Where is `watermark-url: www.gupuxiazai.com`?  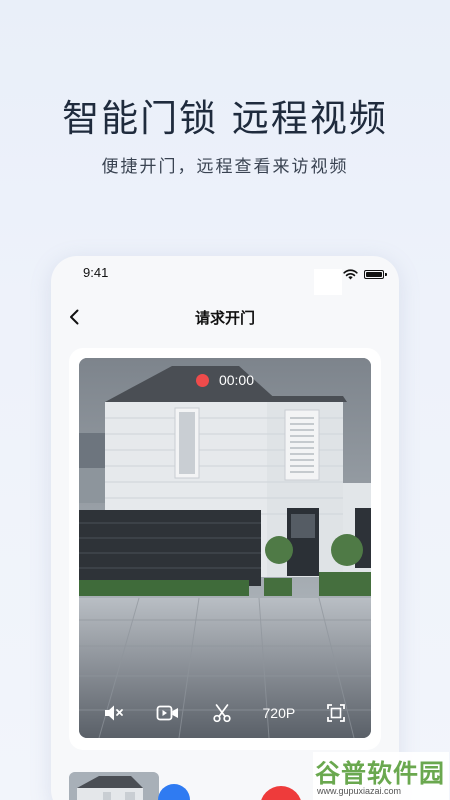
watermark-url: www.gupuxiazai.com is located at coordinates (359, 791).